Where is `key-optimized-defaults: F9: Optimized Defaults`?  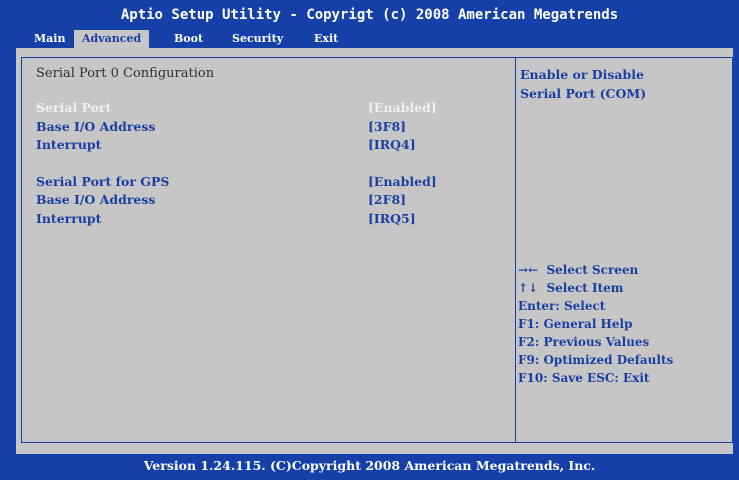
key-optimized-defaults: F9: Optimized Defaults is located at coordinates (596, 360).